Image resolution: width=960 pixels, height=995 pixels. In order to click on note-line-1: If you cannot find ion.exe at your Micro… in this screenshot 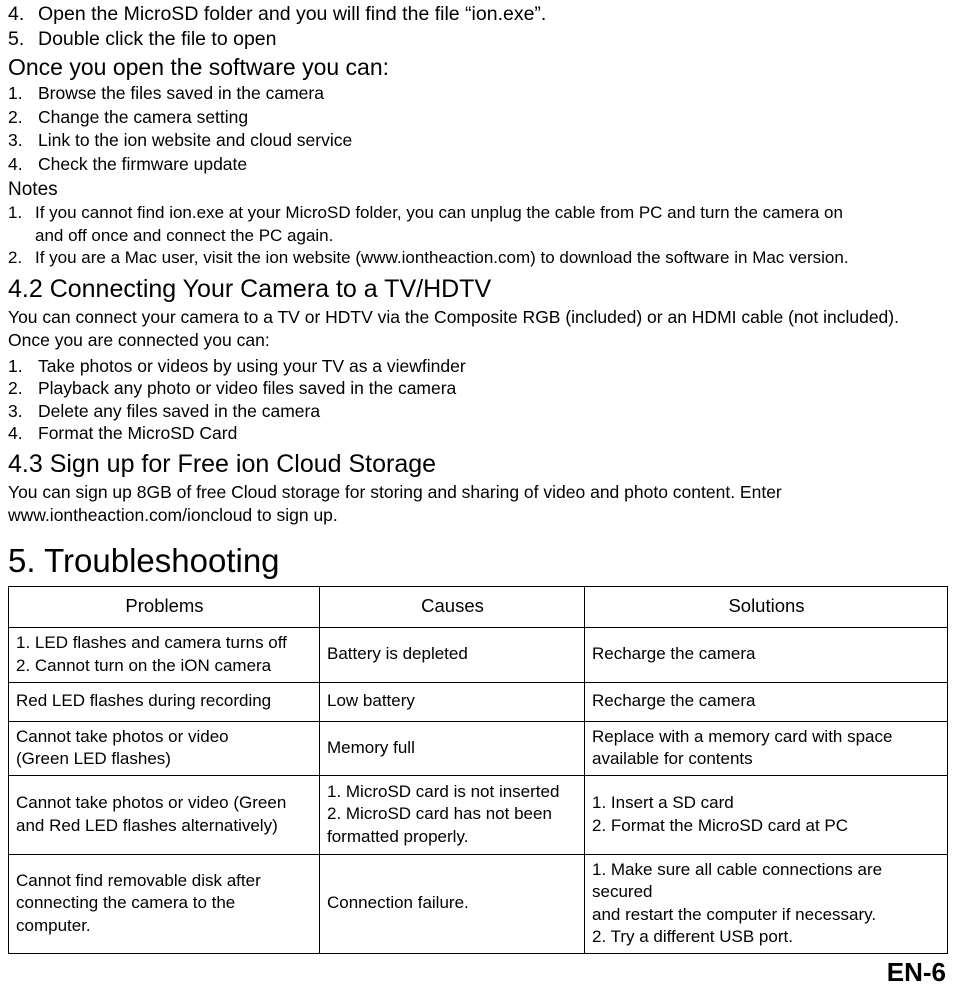, I will do `click(439, 212)`.